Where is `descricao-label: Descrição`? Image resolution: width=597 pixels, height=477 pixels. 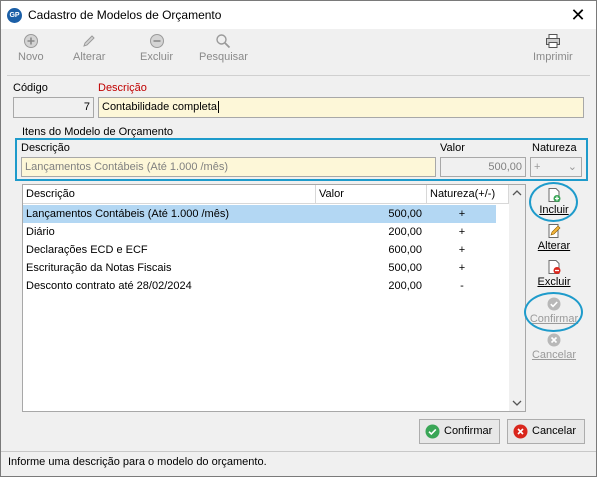
descricao-label: Descrição is located at coordinates (122, 88).